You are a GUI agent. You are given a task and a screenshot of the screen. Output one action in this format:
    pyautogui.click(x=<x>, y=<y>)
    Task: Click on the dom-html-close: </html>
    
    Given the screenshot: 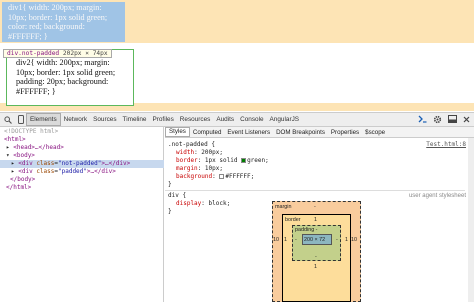 What is the action you would take?
    pyautogui.click(x=88, y=188)
    